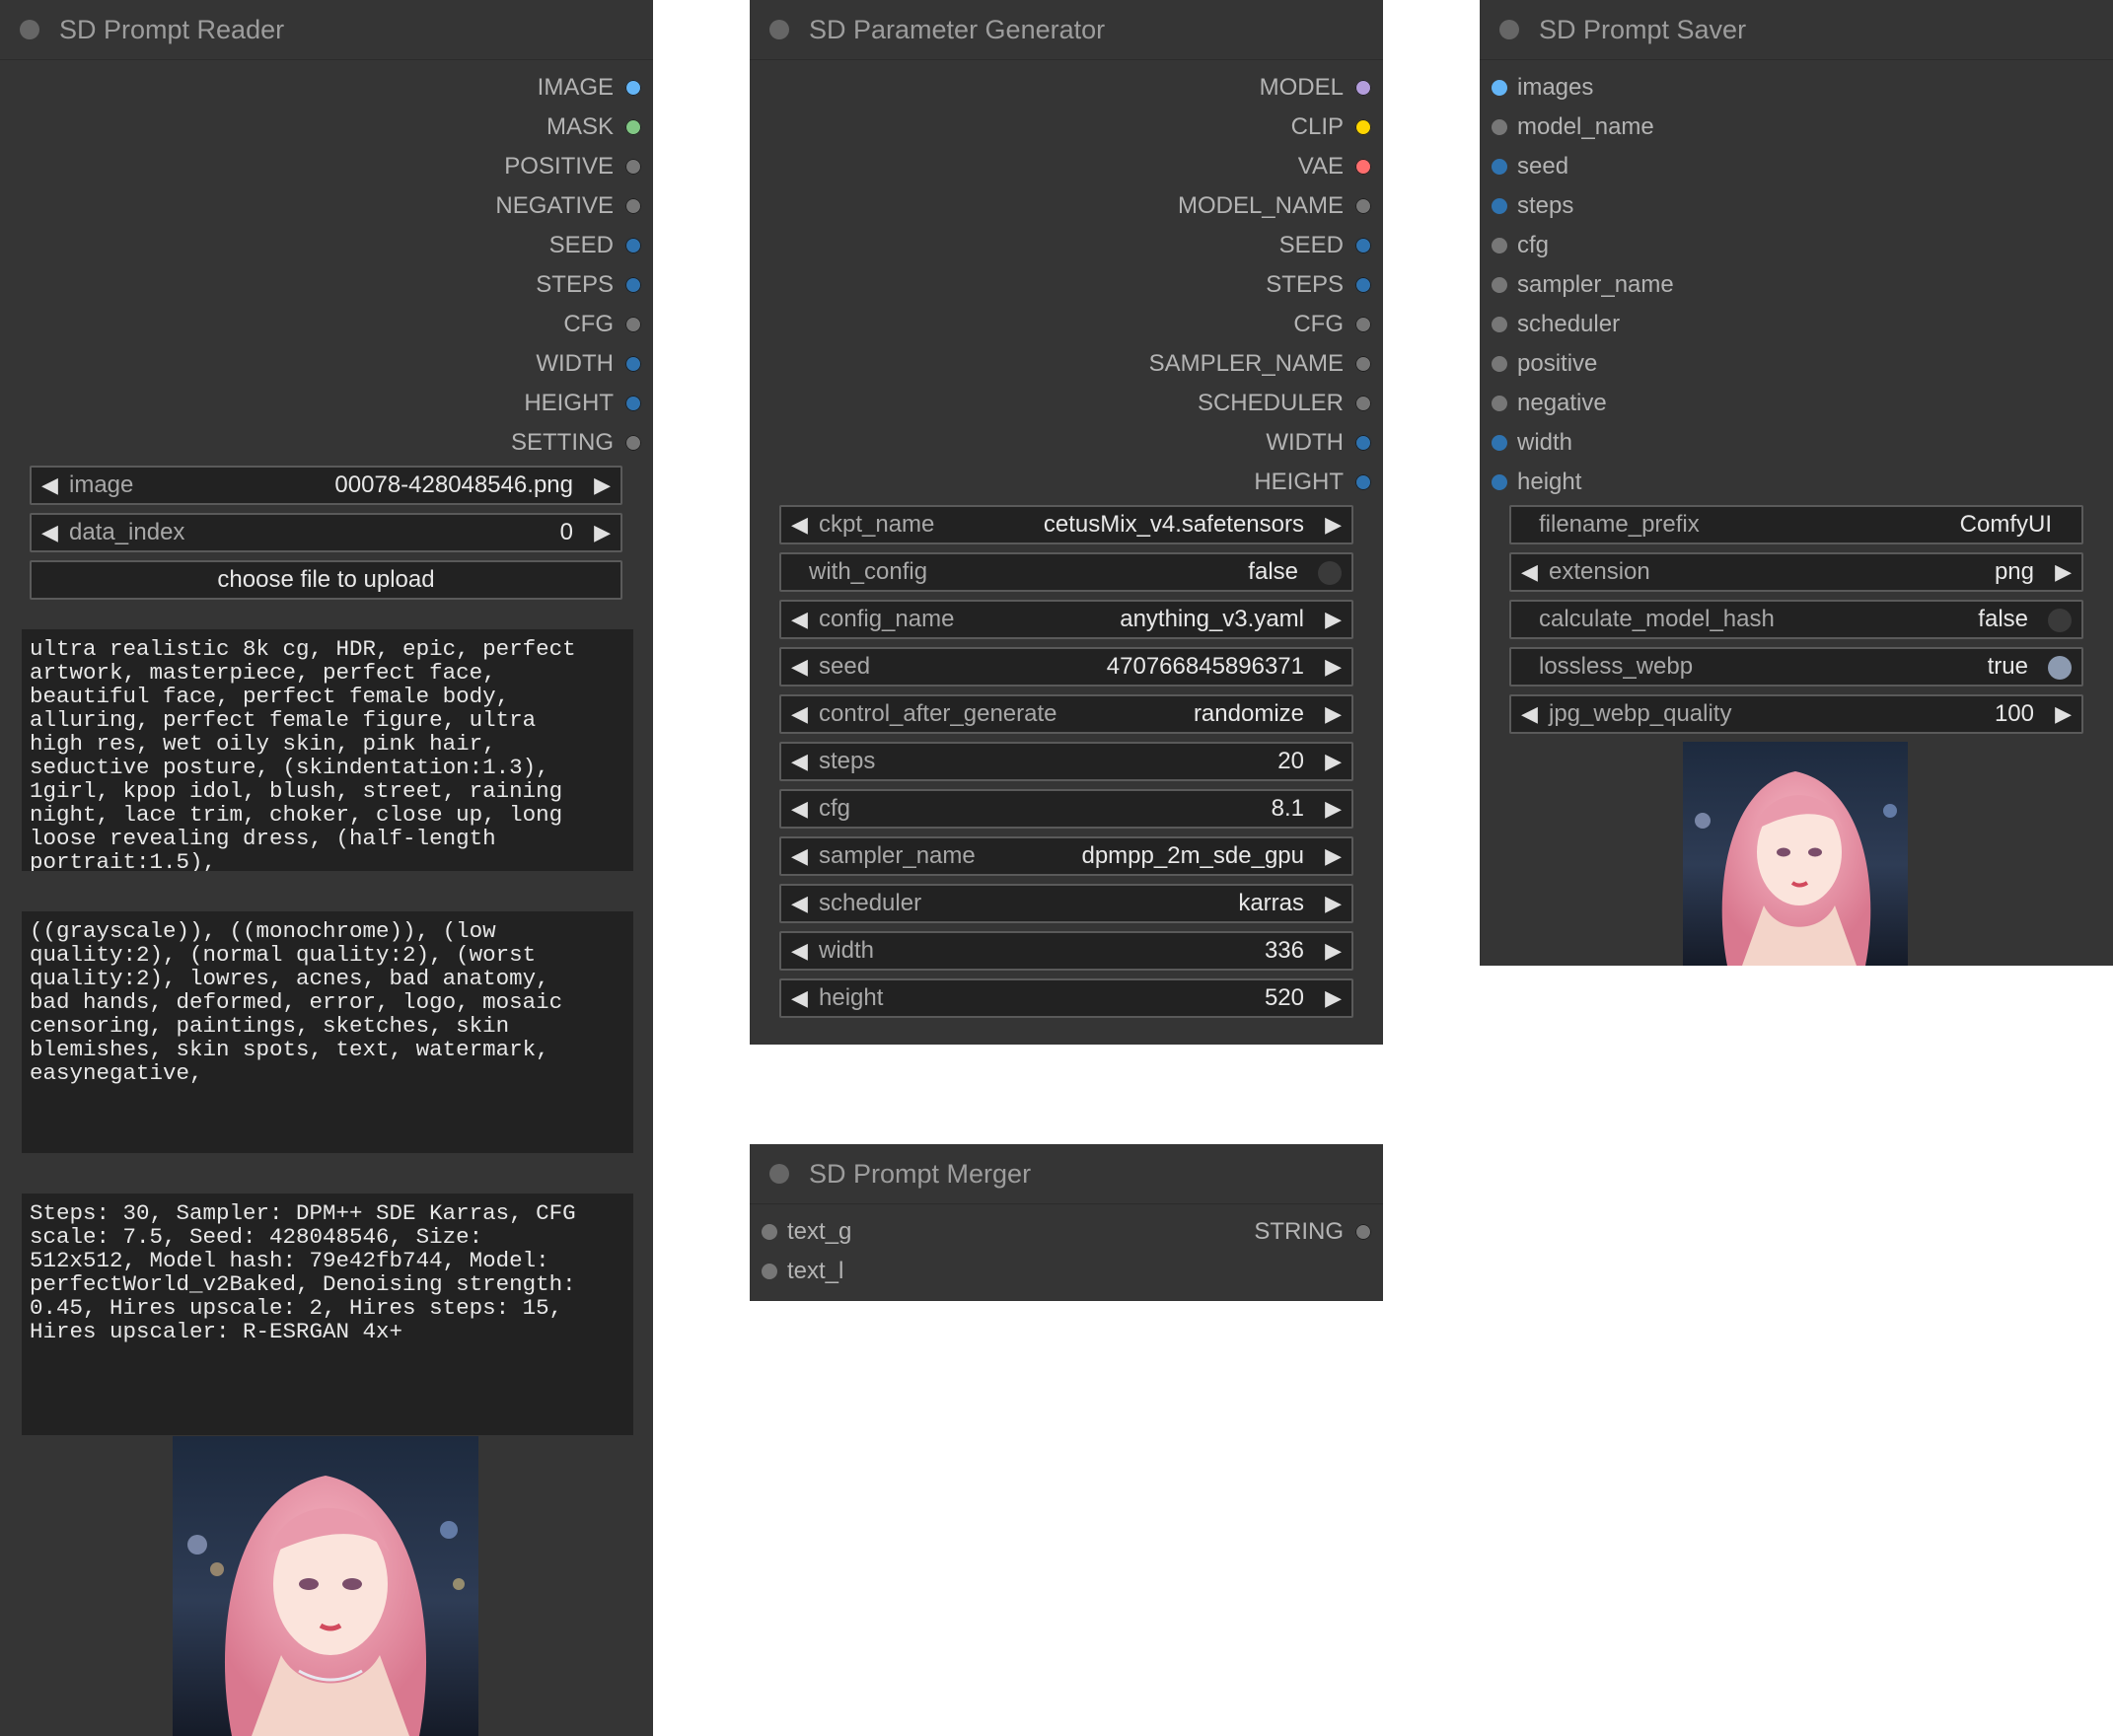 This screenshot has height=1736, width=2113. I want to click on input-socket-model-name: model_name, so click(1677, 127).